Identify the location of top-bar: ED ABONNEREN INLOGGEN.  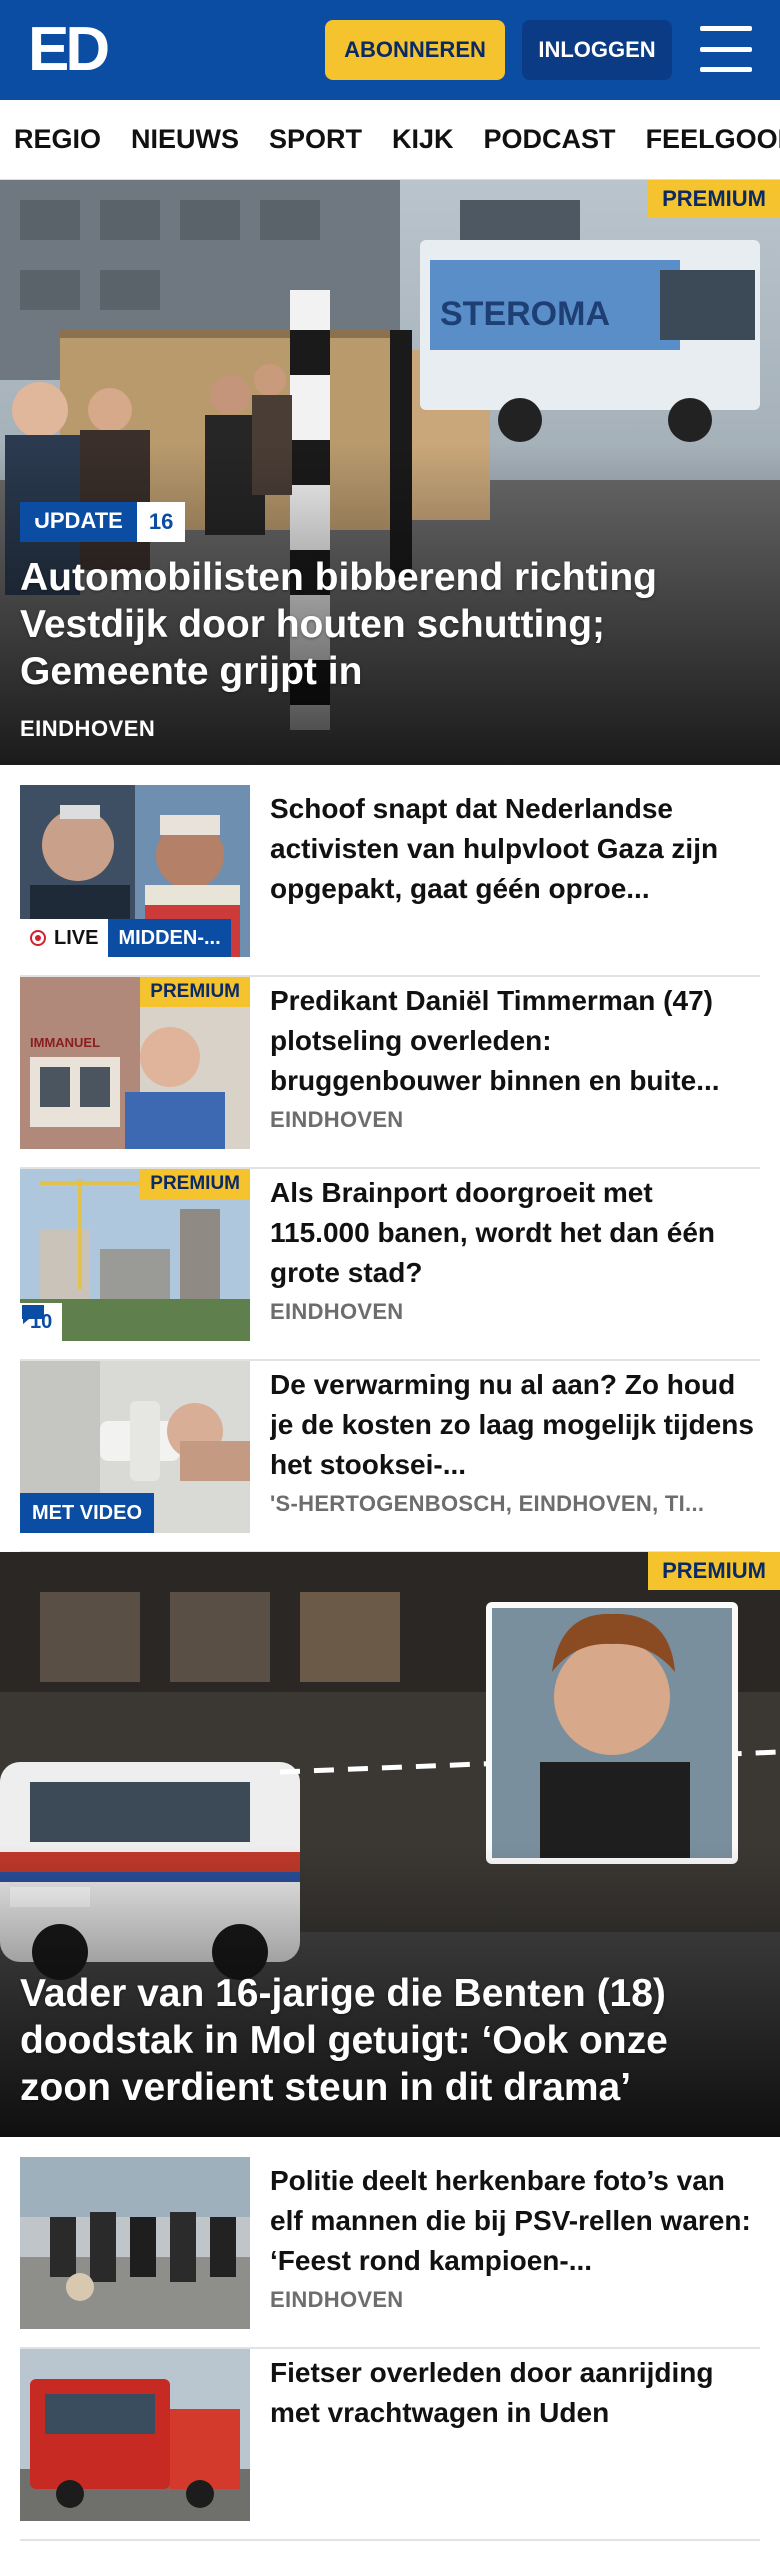
(390, 50).